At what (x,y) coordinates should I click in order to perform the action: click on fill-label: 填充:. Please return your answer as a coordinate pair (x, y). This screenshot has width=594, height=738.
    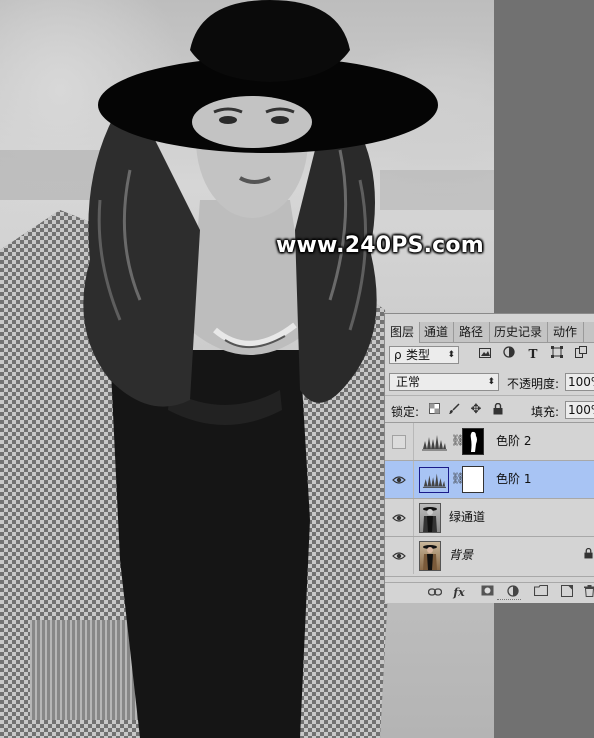
    Looking at the image, I should click on (545, 412).